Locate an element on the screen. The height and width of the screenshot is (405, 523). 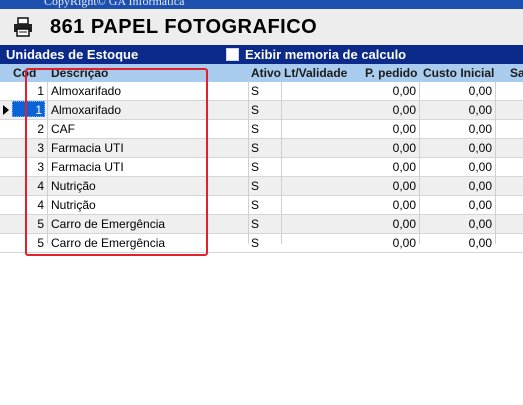
show-calc-memory-label: Exibir memoria de calculo is located at coordinates (325, 54).